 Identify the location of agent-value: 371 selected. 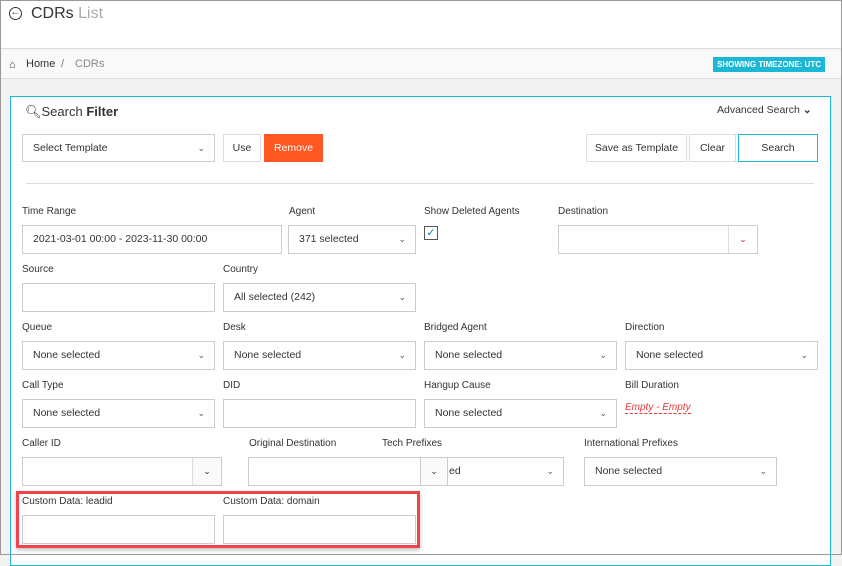
(329, 239).